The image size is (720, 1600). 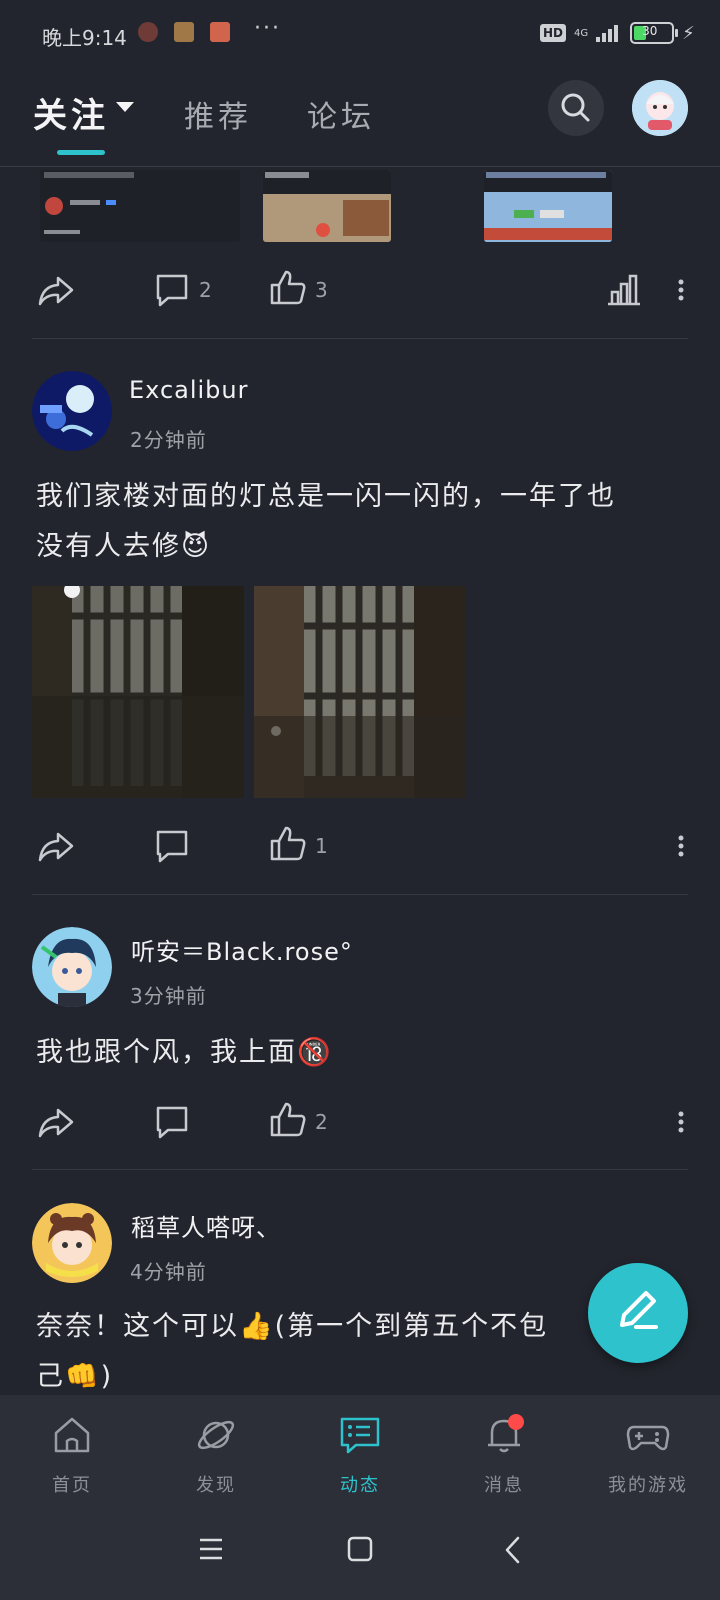 What do you see at coordinates (356, 522) in the screenshot?
I see `post-text: 我们家楼对面的灯总是一闪一闪的，一年了也 没有人去修😈` at bounding box center [356, 522].